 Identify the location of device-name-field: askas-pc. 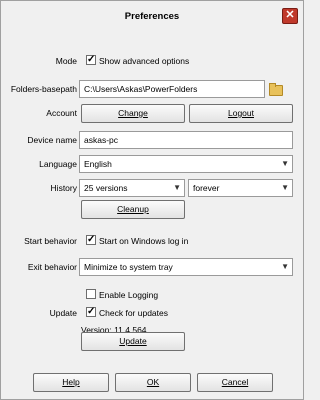
(186, 140).